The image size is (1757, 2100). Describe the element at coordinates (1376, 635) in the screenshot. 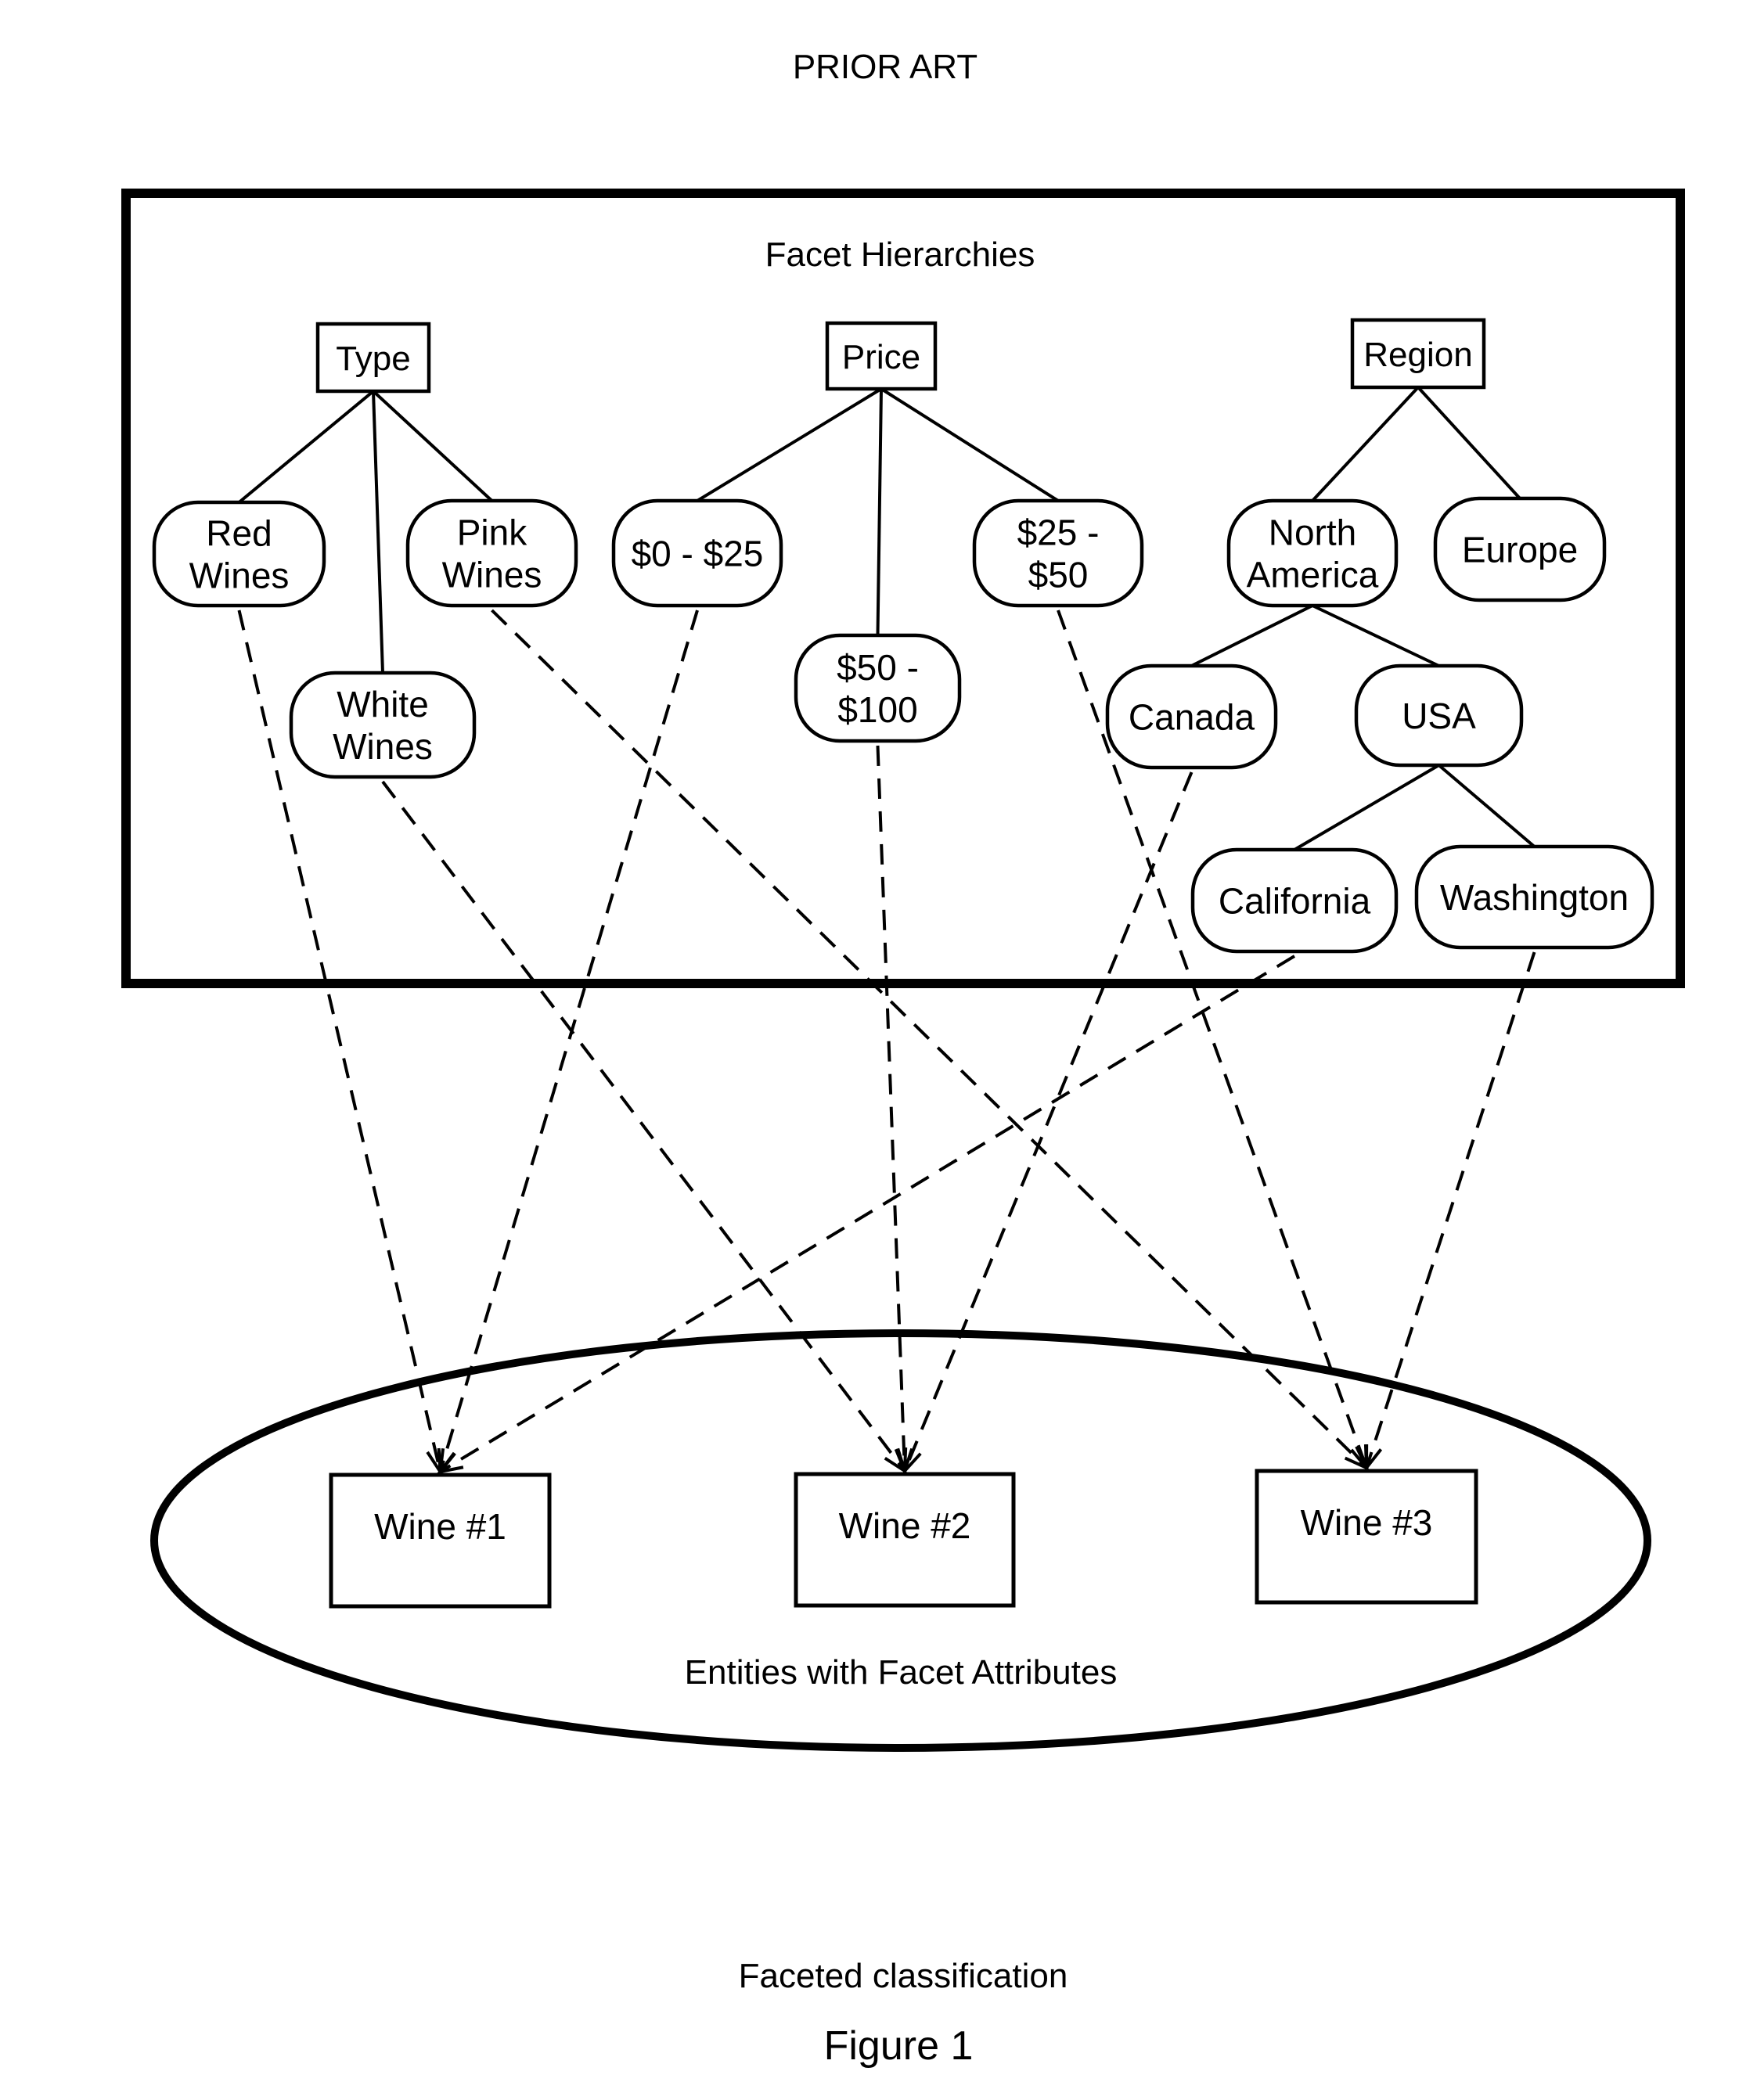

I see `hierarchy-edge-na-usa` at that location.